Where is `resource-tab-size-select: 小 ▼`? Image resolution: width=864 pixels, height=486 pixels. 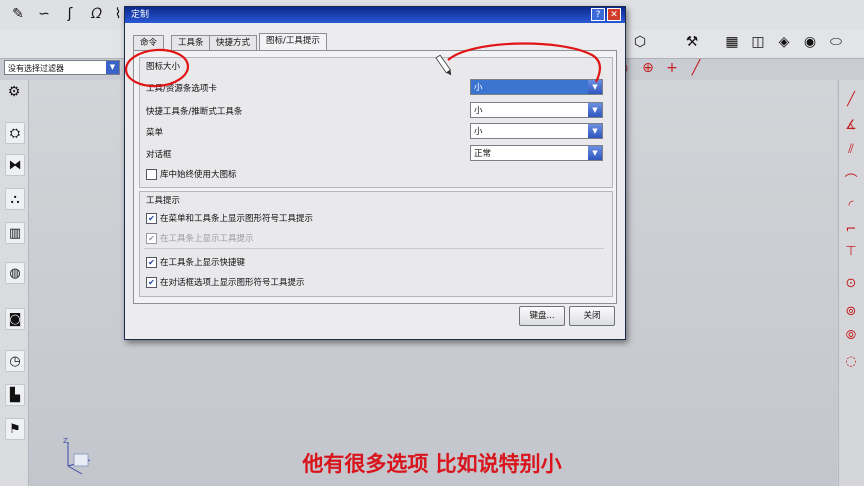
resource-tab-size-select: 小 ▼ is located at coordinates (536, 87).